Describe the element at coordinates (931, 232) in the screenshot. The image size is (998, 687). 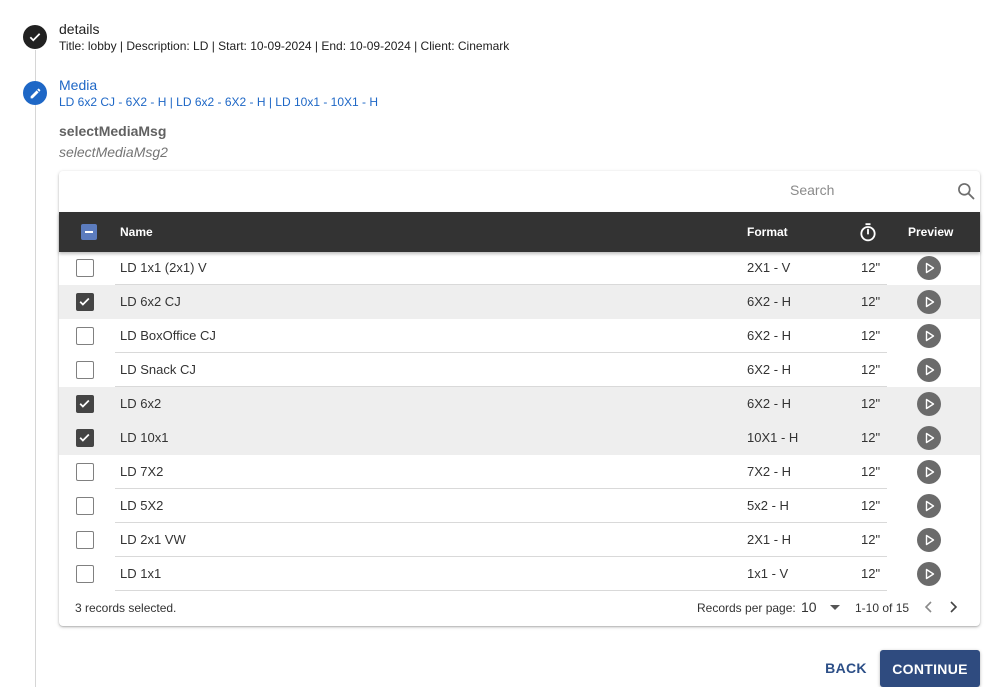
I see `column-header-preview: Preview` at that location.